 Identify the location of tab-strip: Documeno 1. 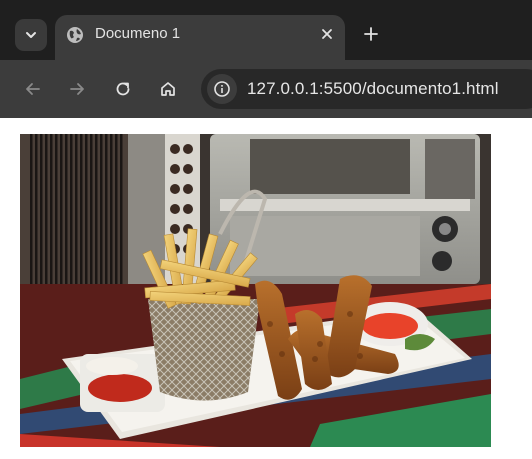
(266, 30).